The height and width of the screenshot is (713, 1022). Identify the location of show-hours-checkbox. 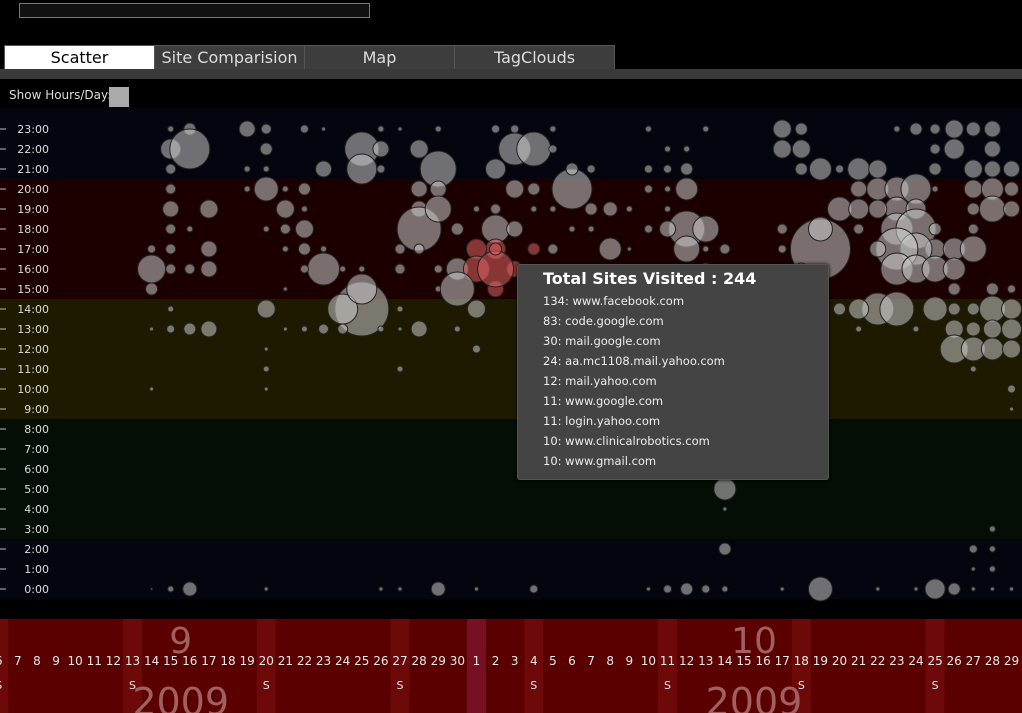
(119, 97).